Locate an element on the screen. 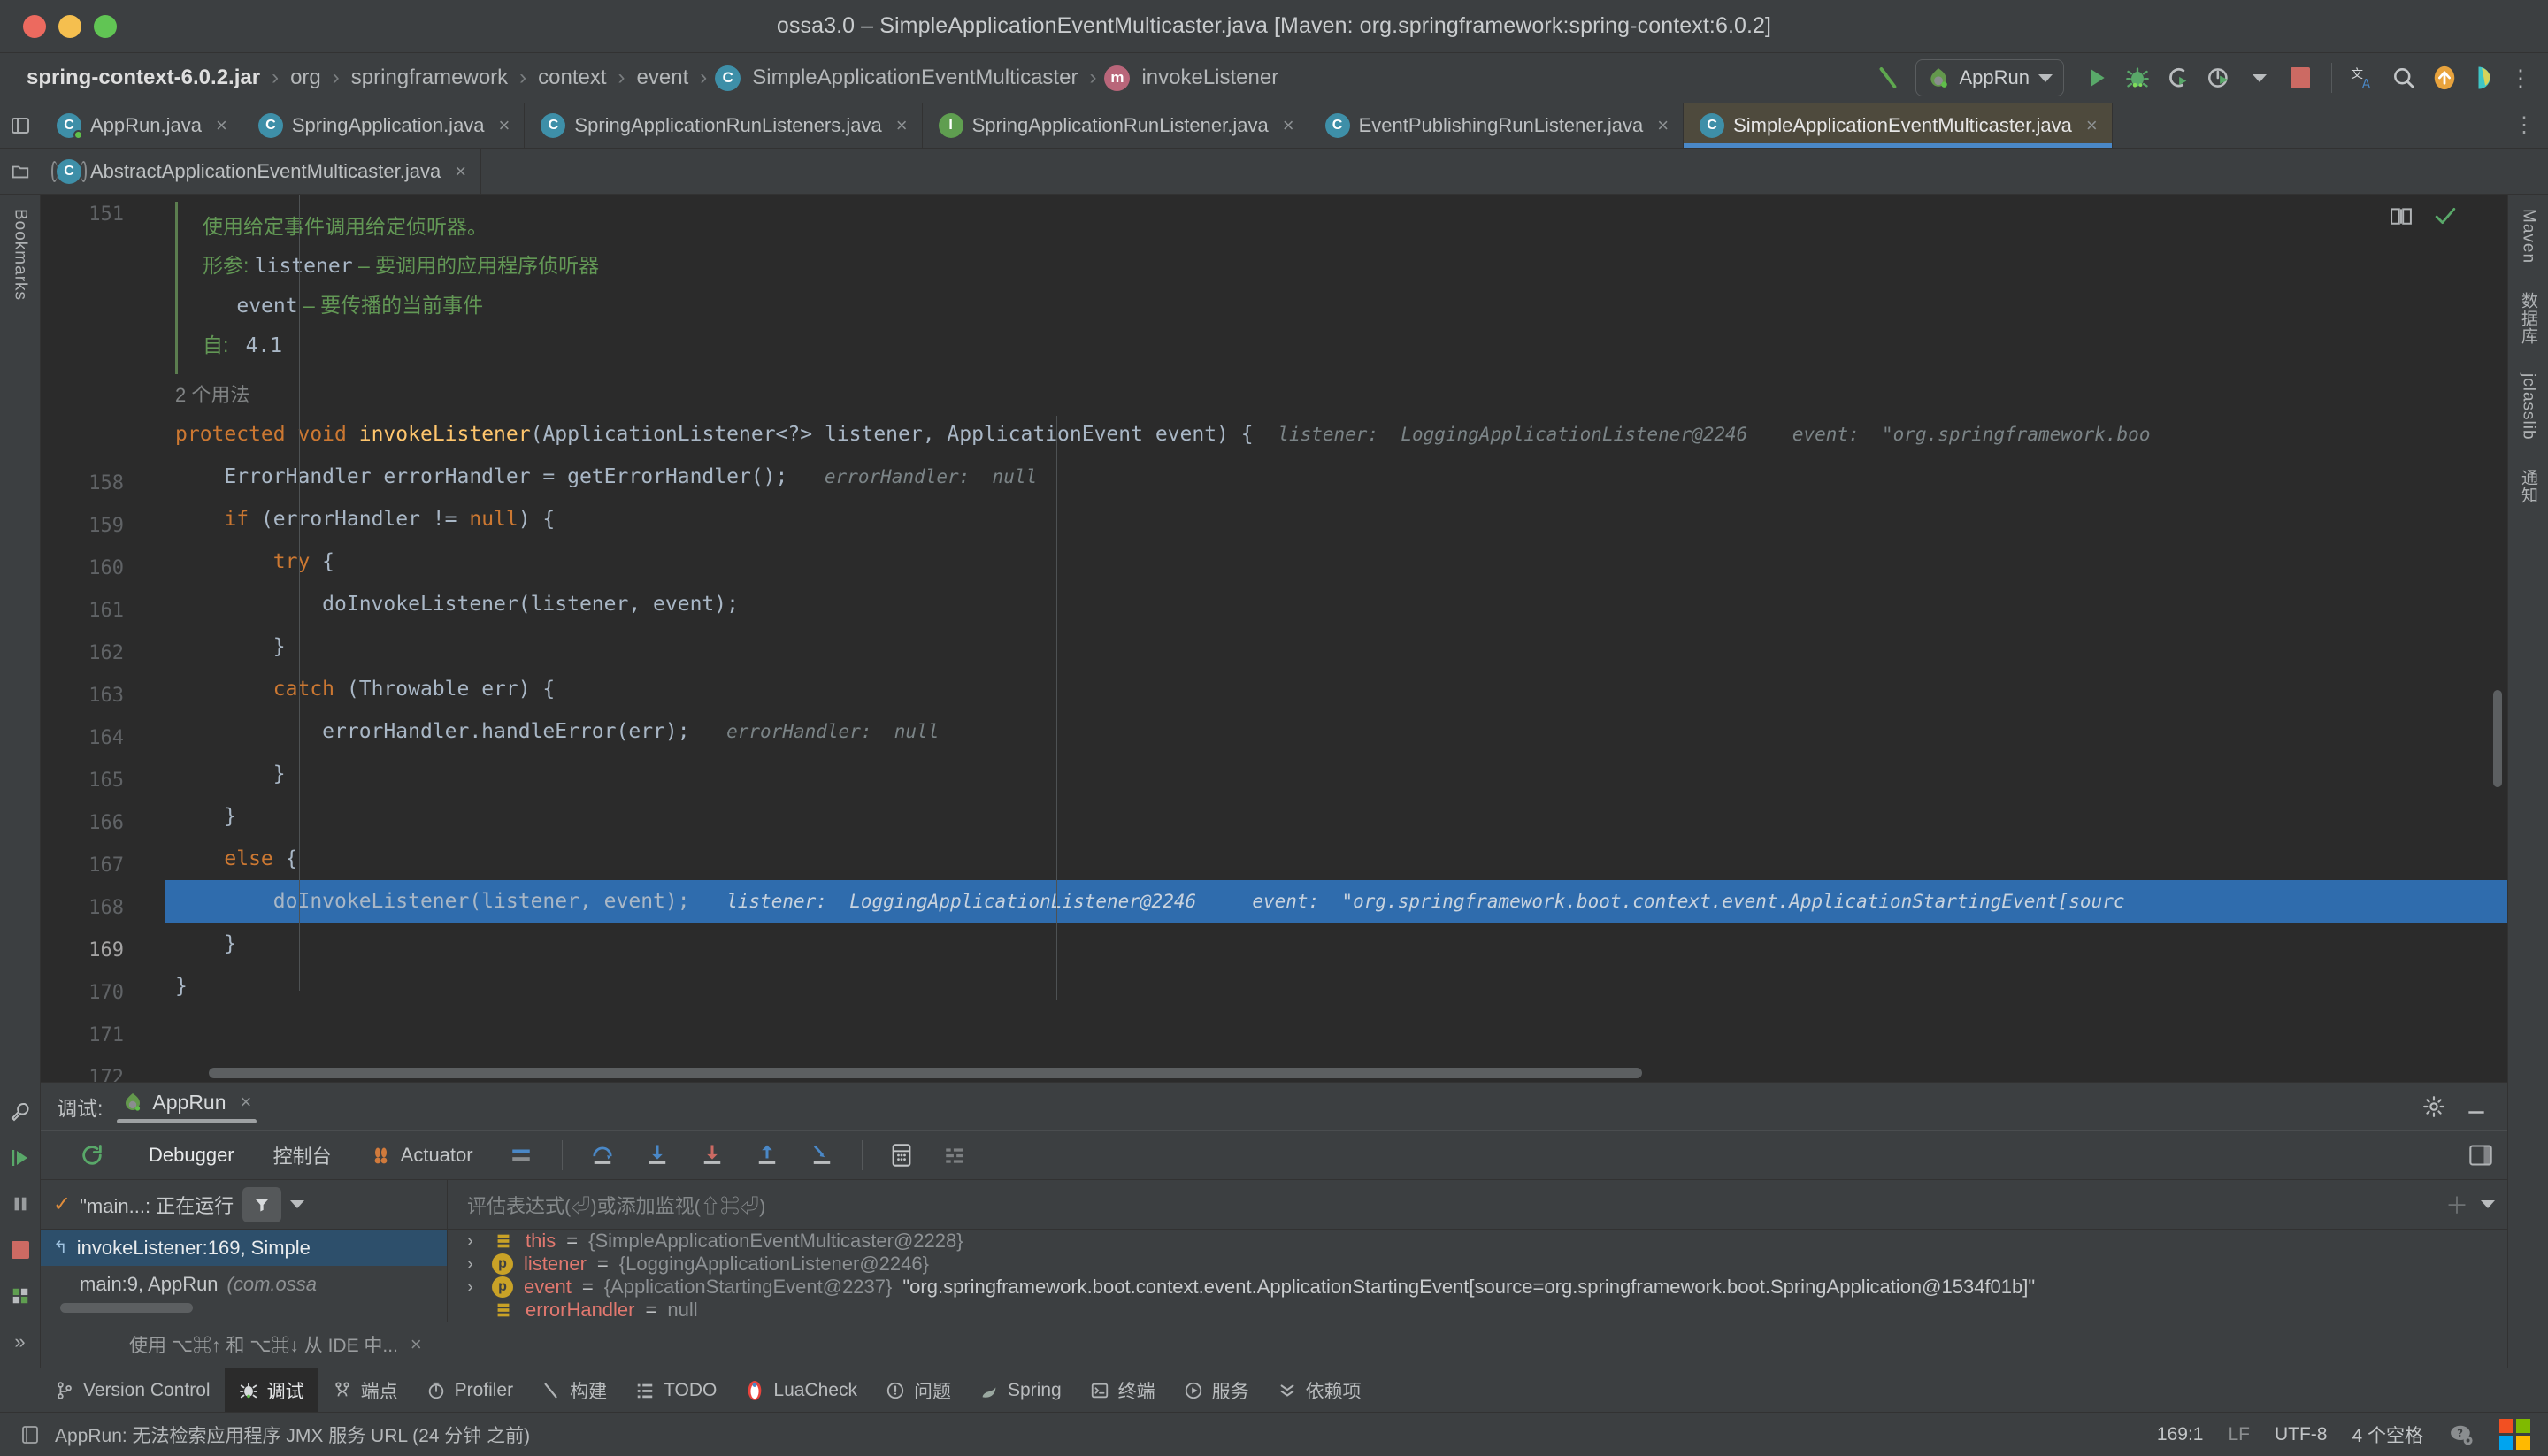  tool-window-todo: TODO is located at coordinates (676, 1390).